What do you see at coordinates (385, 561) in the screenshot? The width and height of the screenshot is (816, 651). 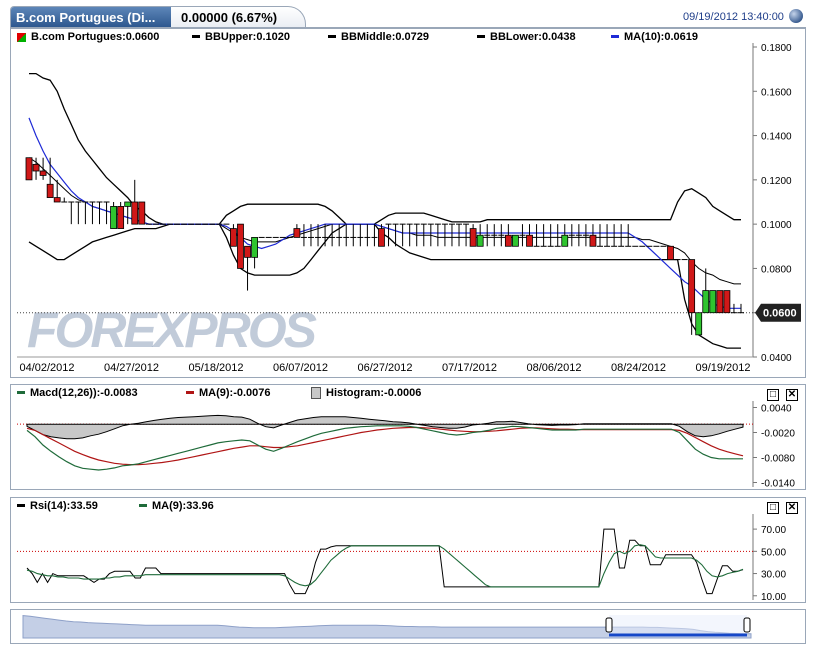 I see `rsi-line` at bounding box center [385, 561].